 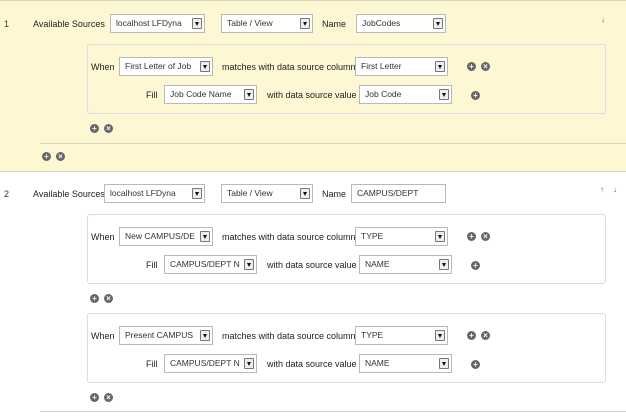 What do you see at coordinates (401, 66) in the screenshot?
I see `match-column-select: First Letter` at bounding box center [401, 66].